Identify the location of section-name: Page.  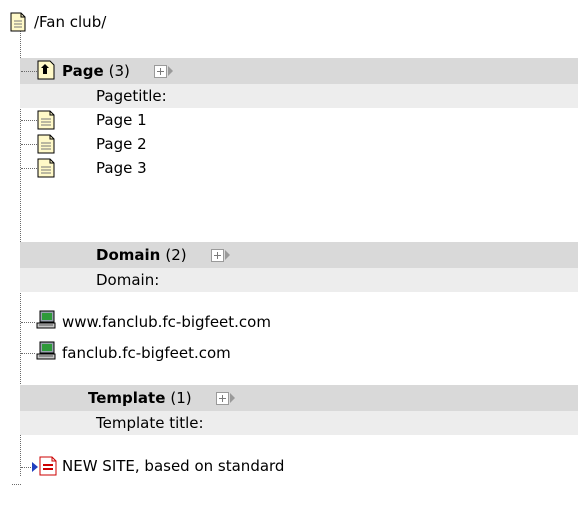
(83, 71).